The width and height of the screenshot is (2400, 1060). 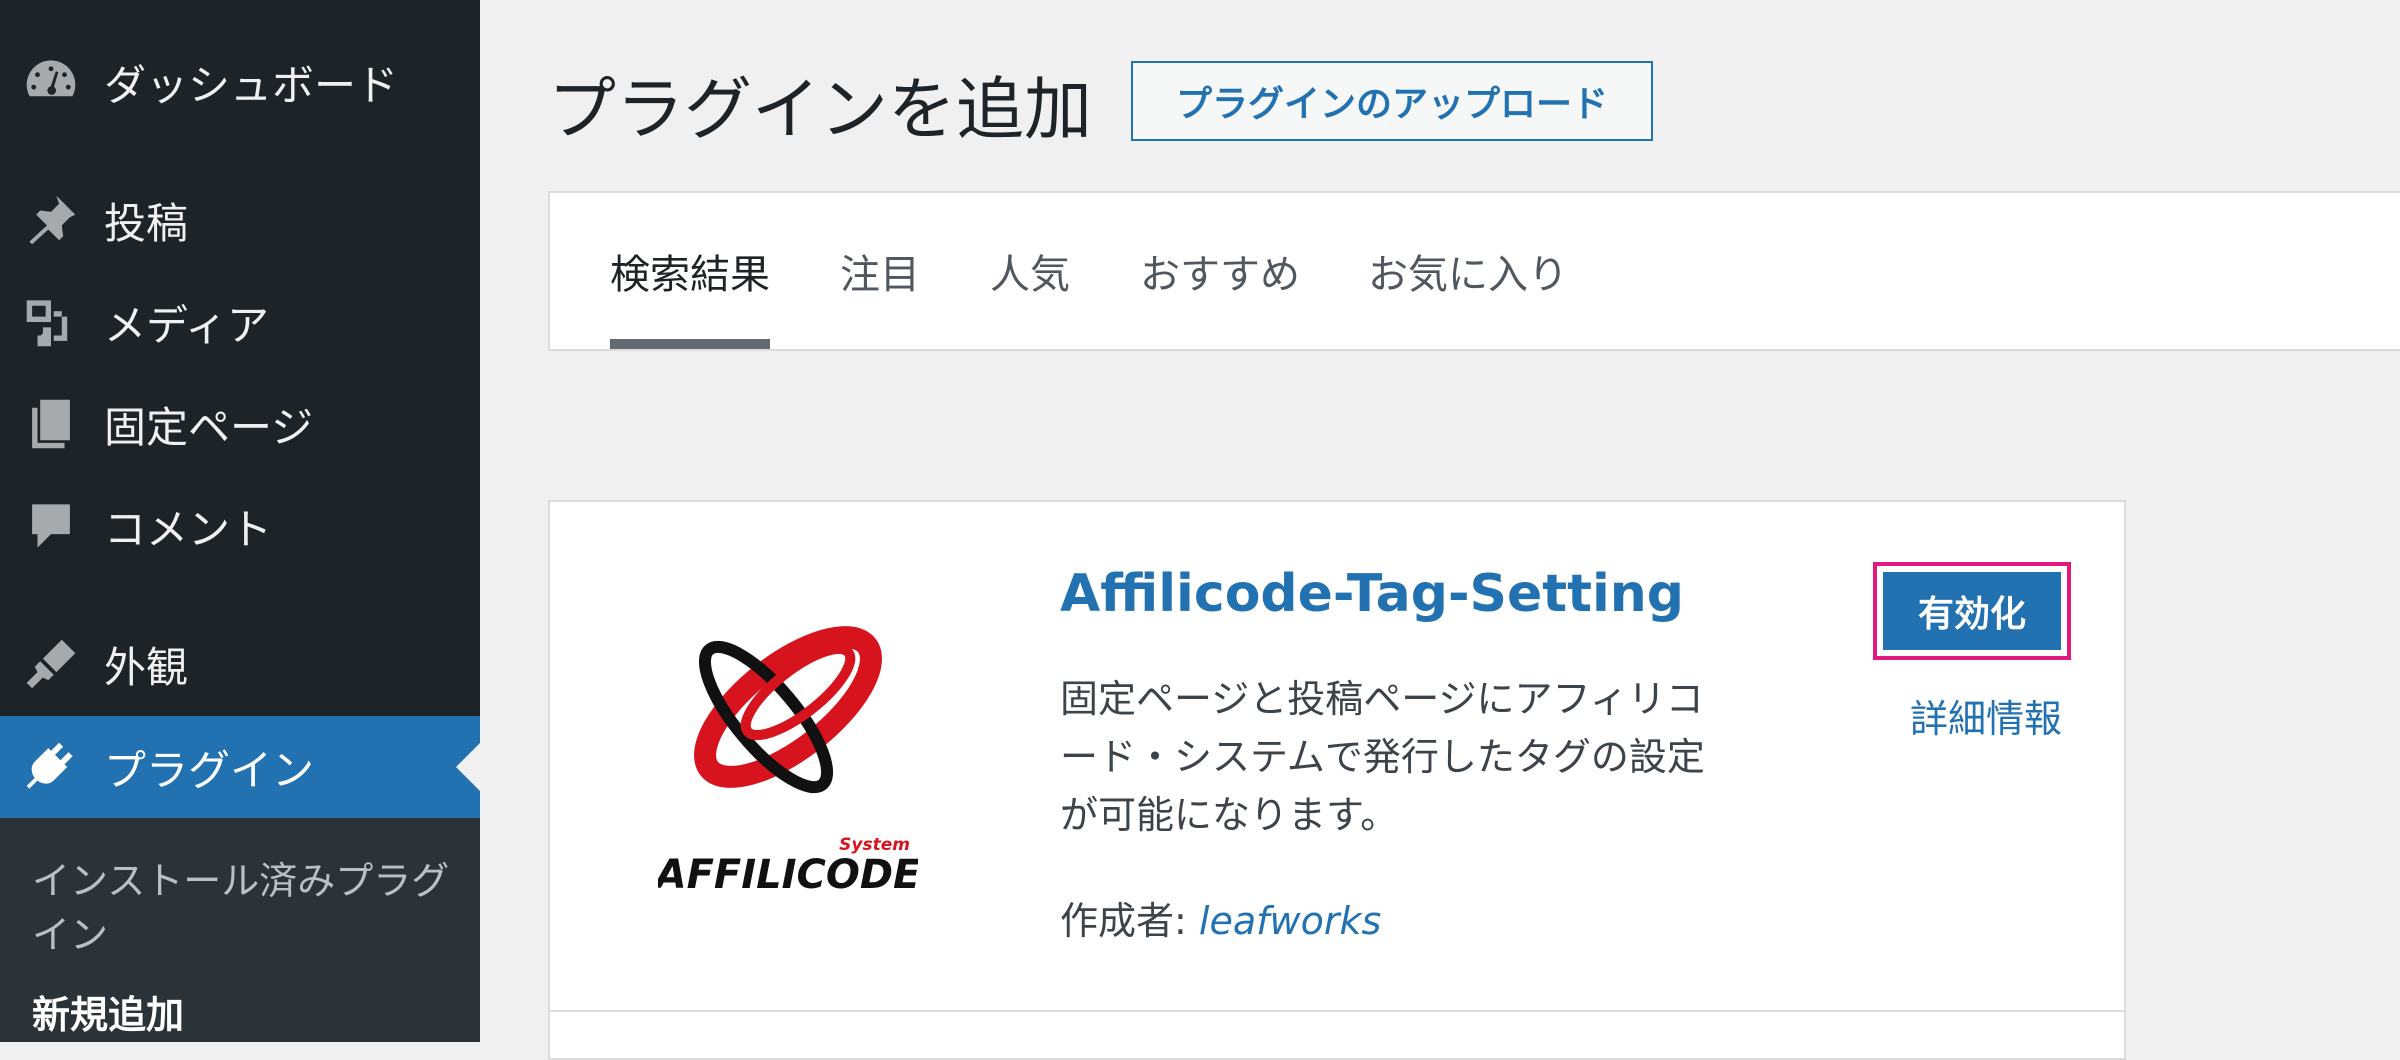 What do you see at coordinates (690, 271) in the screenshot?
I see `tab-search-results: 検索結果` at bounding box center [690, 271].